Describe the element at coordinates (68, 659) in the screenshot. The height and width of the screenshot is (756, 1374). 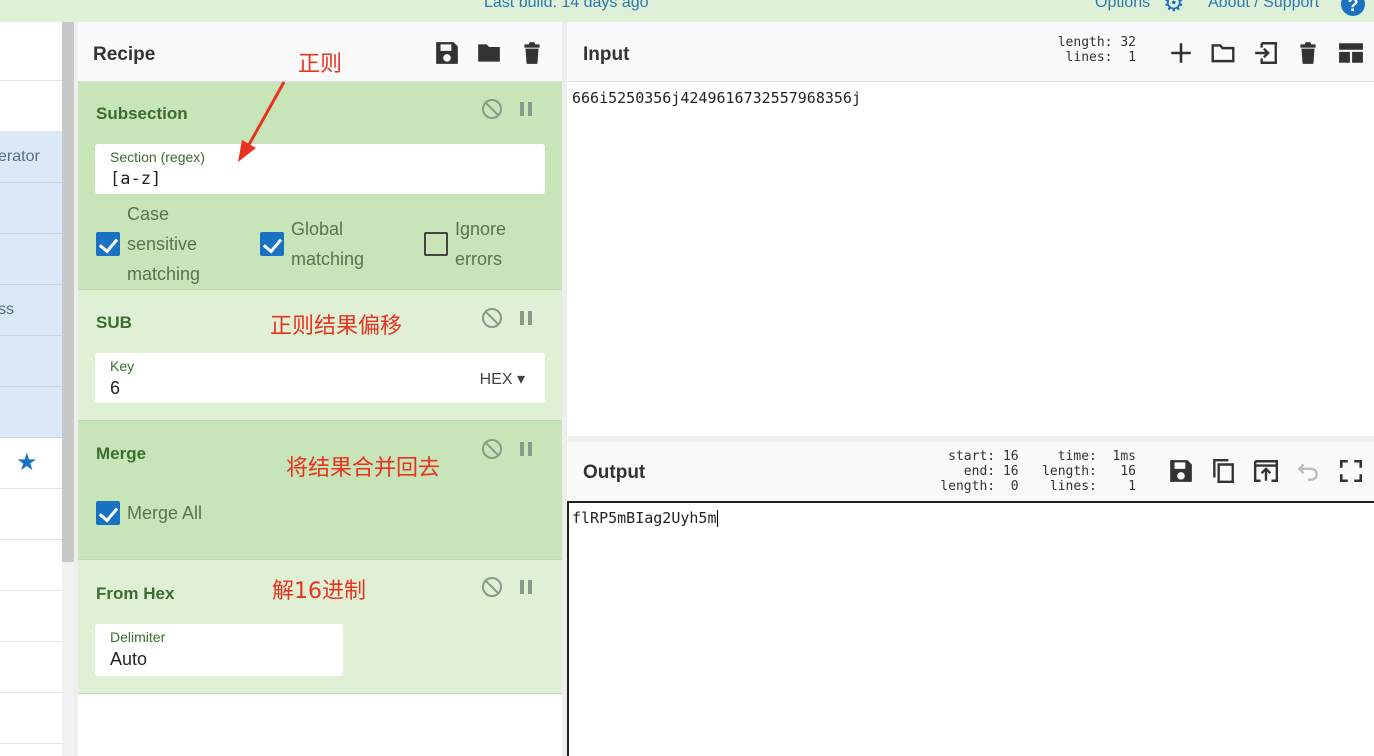
I see `operations-scrollbar-track` at that location.